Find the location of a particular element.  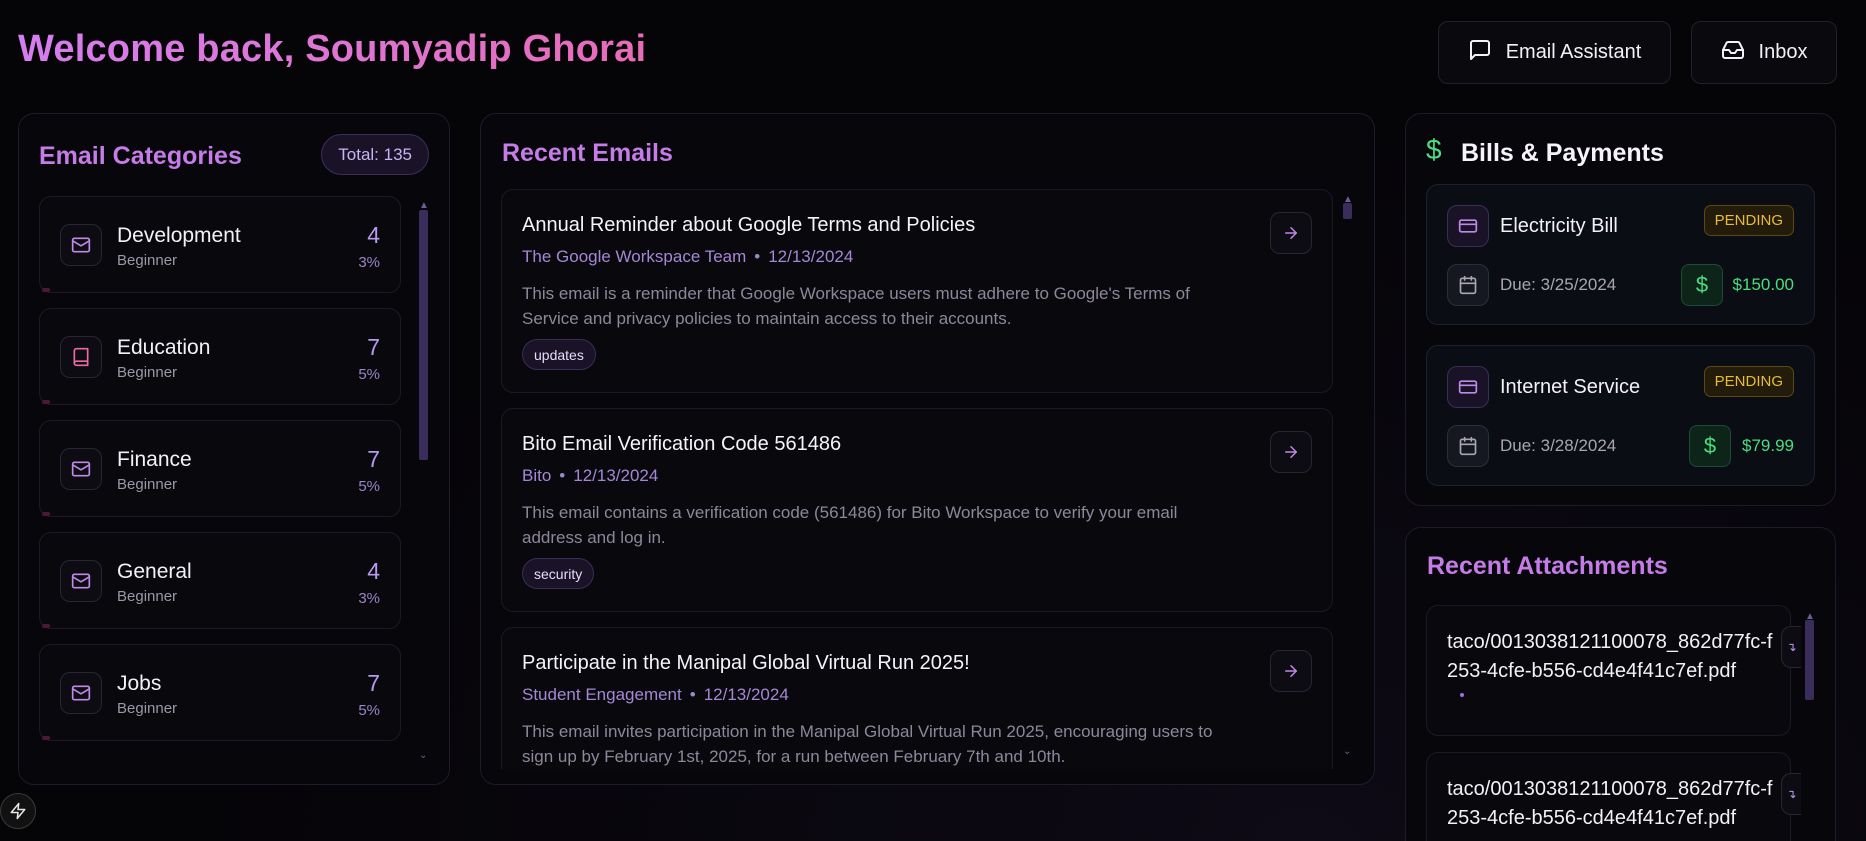

email-meta: Bito • 12/13/2024 is located at coordinates (590, 475).